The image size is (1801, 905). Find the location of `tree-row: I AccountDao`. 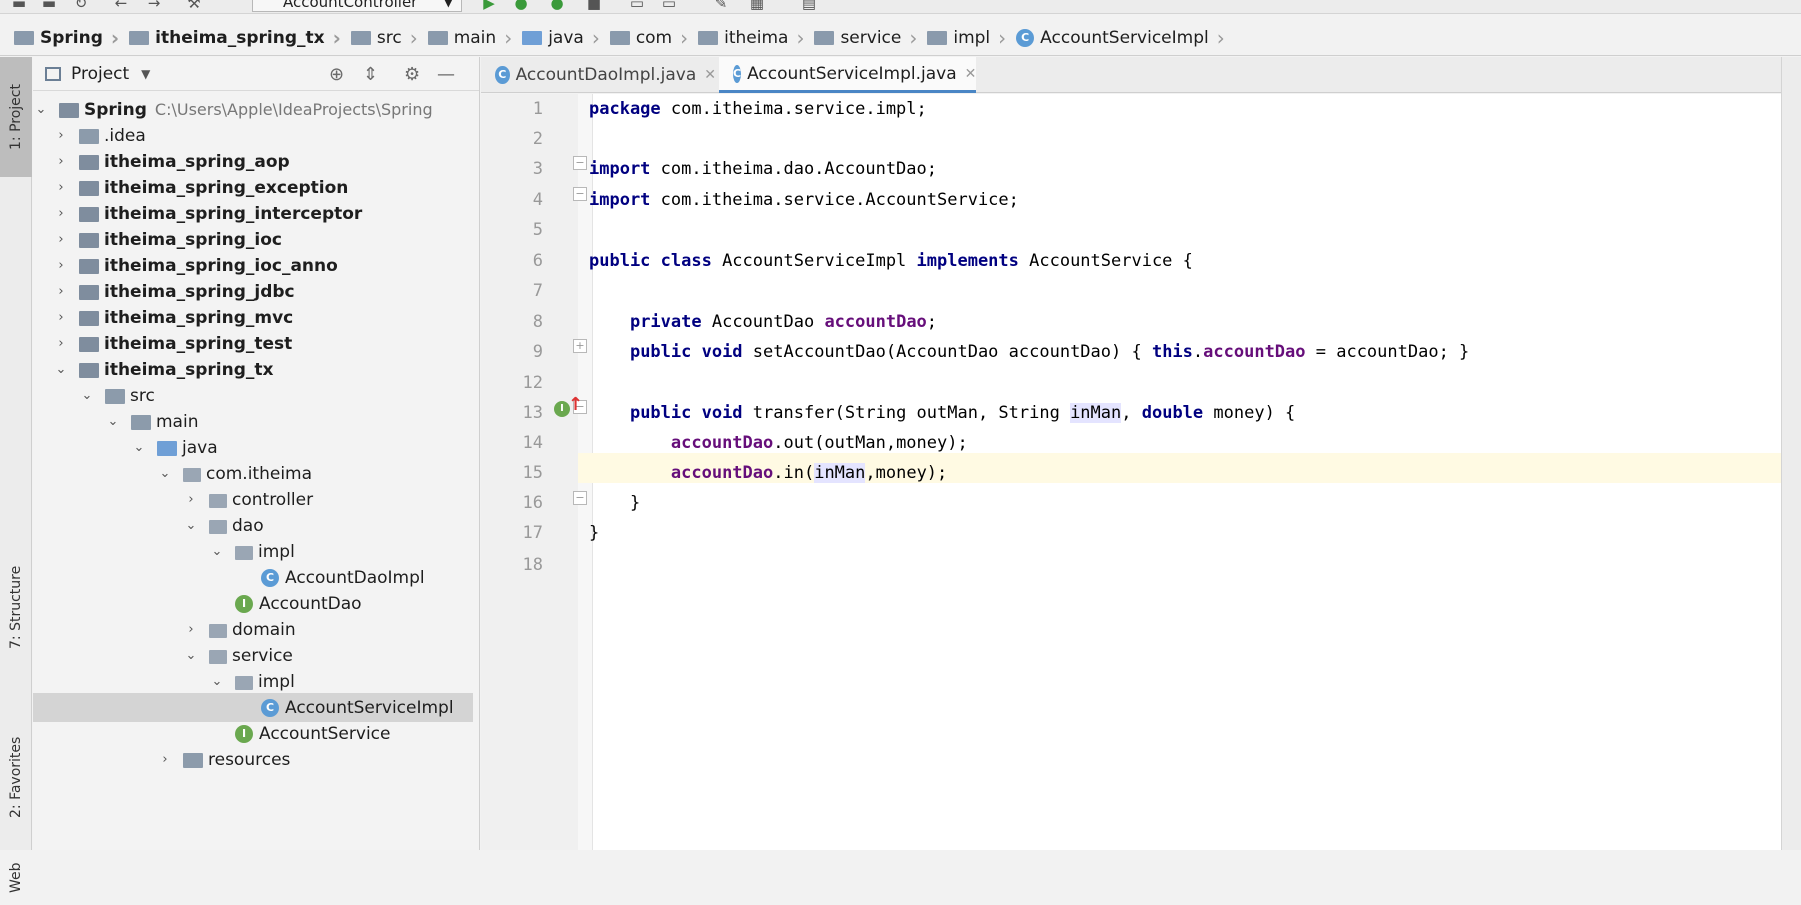

tree-row: I AccountDao is located at coordinates (253, 603).